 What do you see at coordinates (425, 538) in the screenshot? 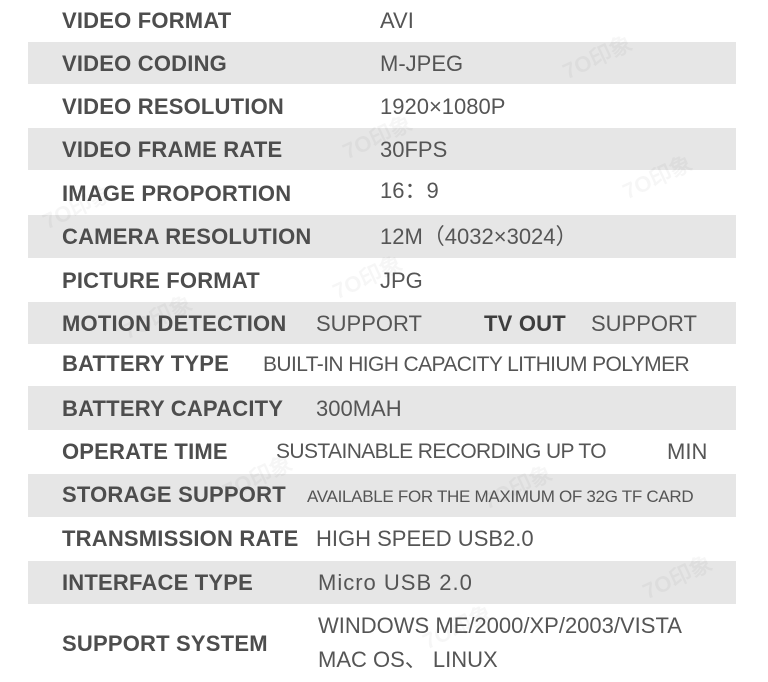
I see `spec-value: HIGH SPEED USB2.0` at bounding box center [425, 538].